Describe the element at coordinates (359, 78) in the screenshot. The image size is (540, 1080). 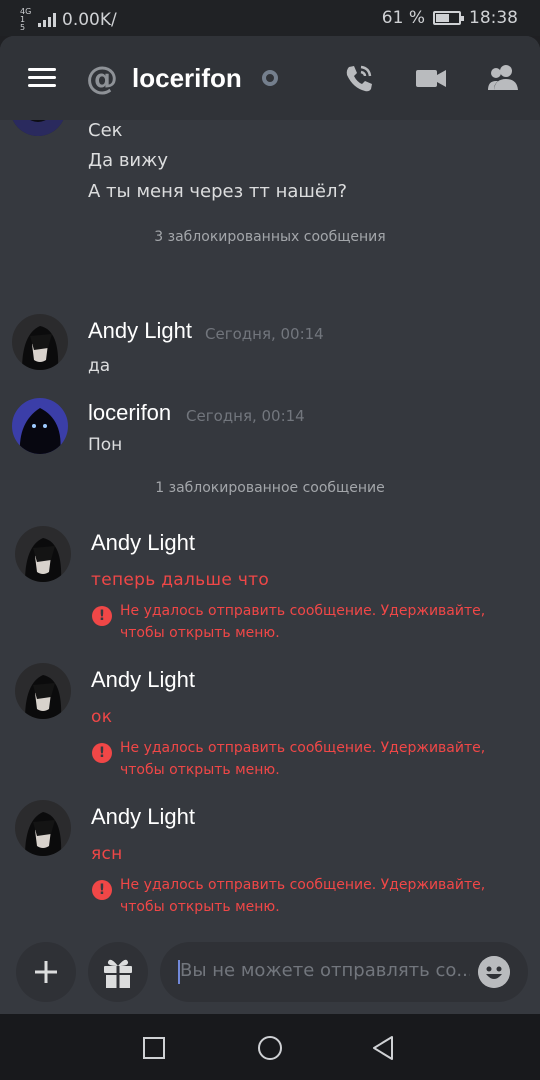
I see `phone-call-icon` at that location.